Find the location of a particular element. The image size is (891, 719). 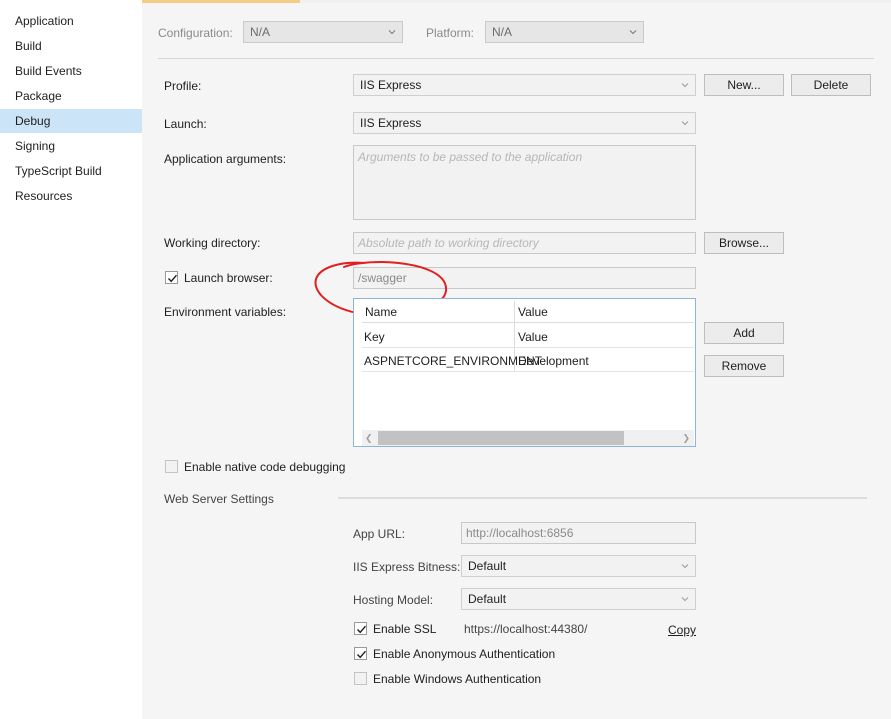

profile-label: Profile: is located at coordinates (183, 86).